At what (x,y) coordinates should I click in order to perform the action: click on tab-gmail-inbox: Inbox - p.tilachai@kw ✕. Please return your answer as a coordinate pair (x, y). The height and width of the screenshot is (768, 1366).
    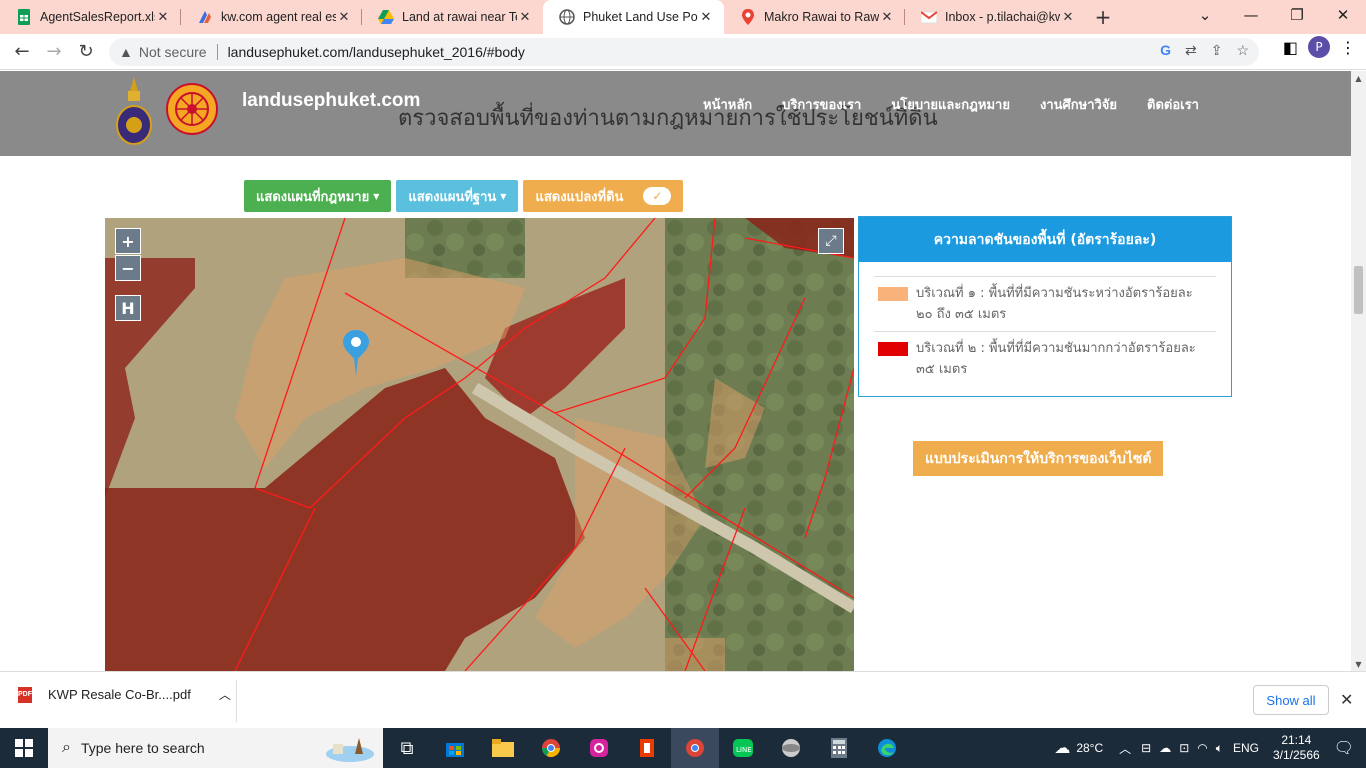
    Looking at the image, I should click on (995, 17).